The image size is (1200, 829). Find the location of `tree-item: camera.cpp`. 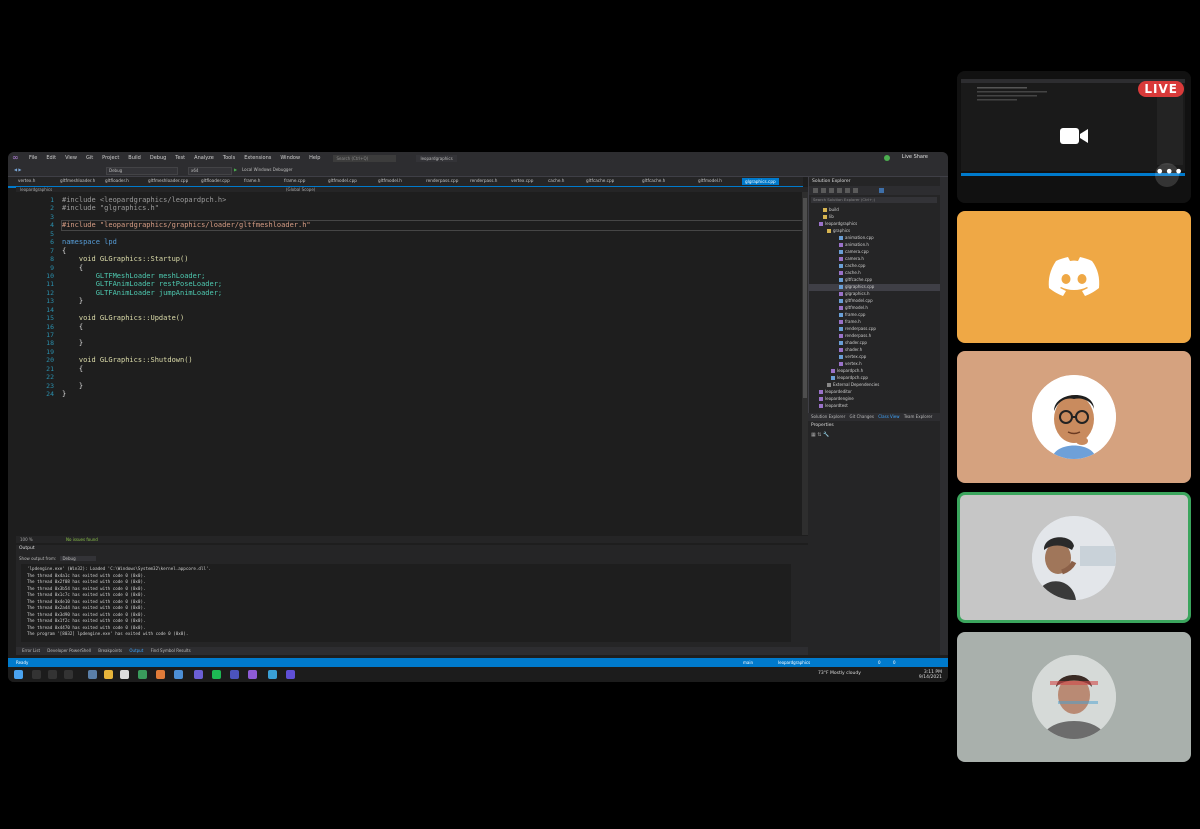

tree-item: camera.cpp is located at coordinates (854, 252).